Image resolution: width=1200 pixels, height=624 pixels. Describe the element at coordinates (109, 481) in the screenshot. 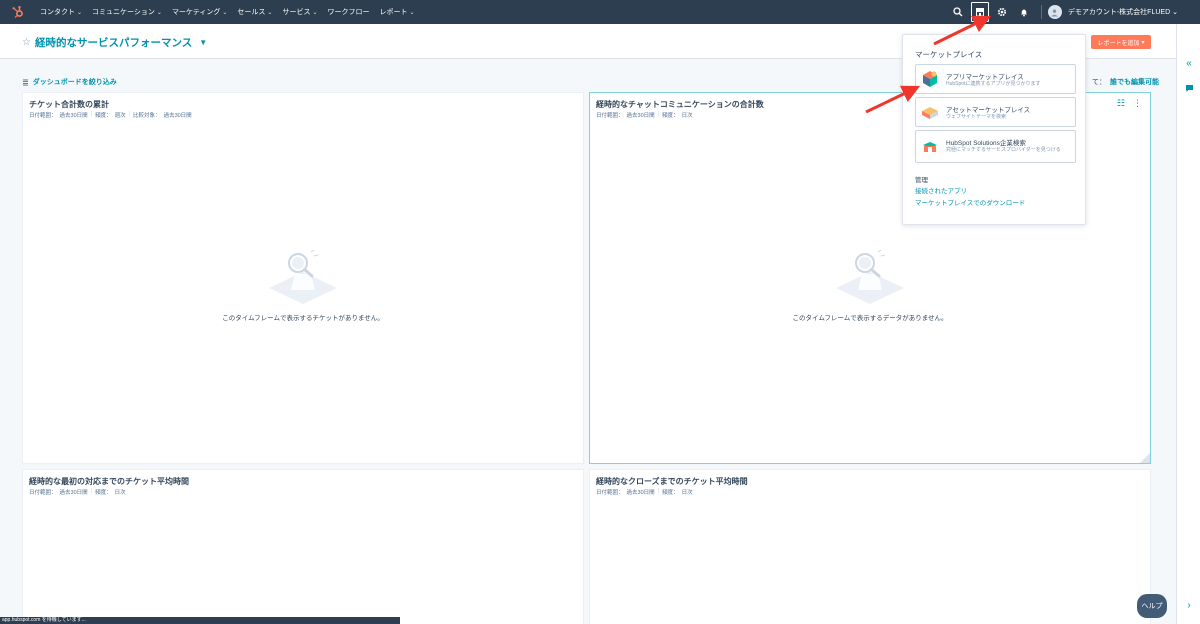

I see `card-title: 経時的な最初の対応までのチケット平均時間` at that location.